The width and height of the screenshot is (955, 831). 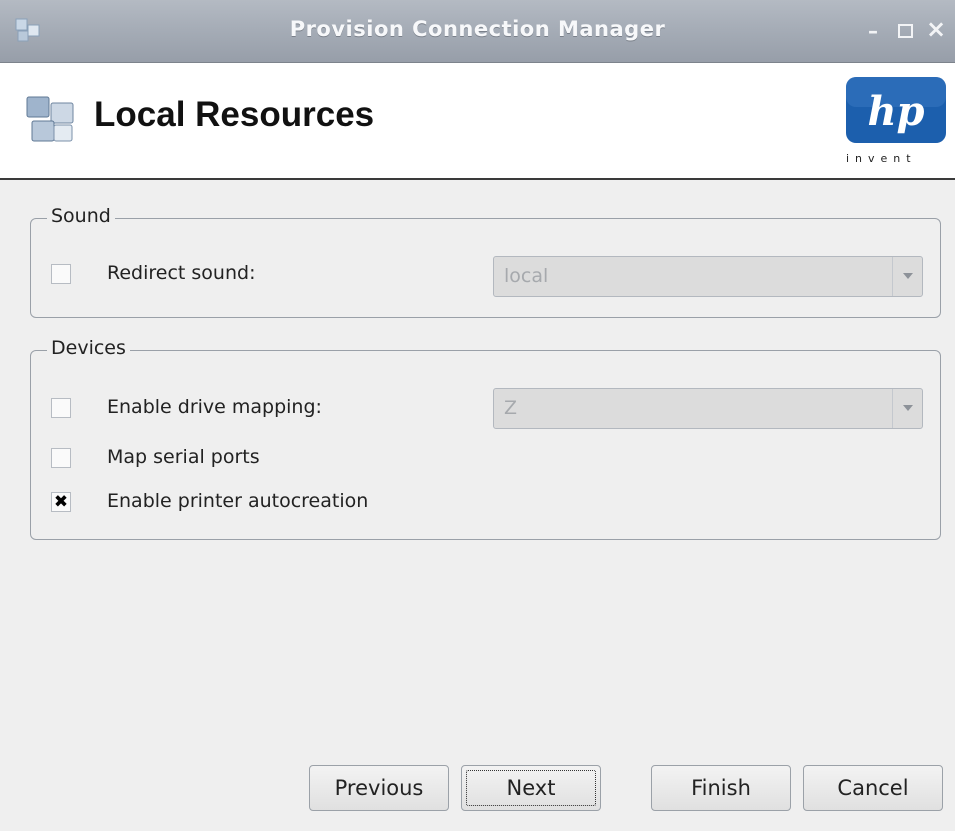 What do you see at coordinates (511, 408) in the screenshot?
I see `drive-letter-value: Z` at bounding box center [511, 408].